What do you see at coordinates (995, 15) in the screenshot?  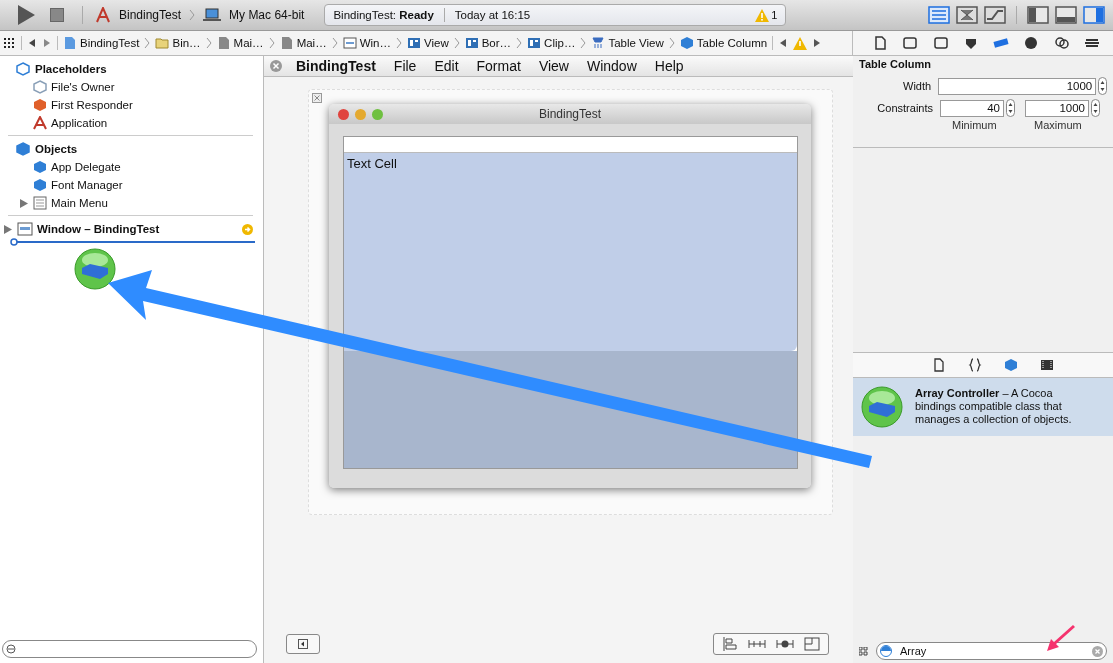 I see `version-editor-icon` at bounding box center [995, 15].